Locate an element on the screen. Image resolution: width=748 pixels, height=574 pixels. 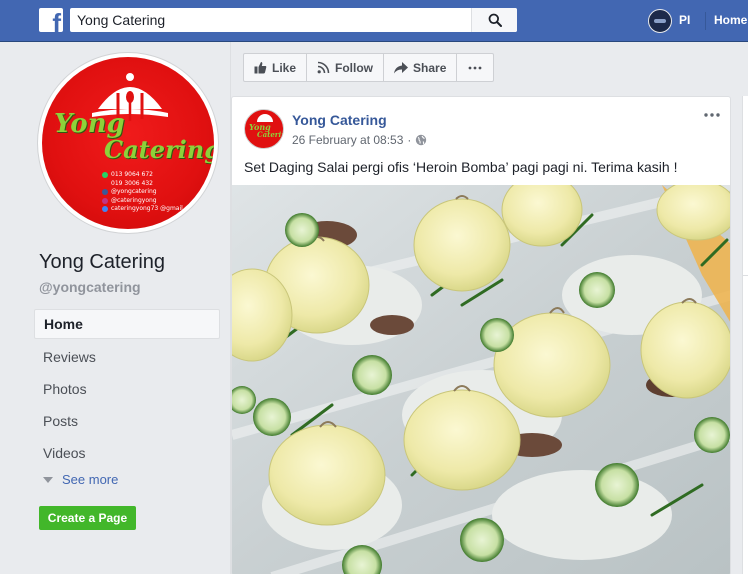
top-navbar: f PI Home is located at coordinates (374, 21).